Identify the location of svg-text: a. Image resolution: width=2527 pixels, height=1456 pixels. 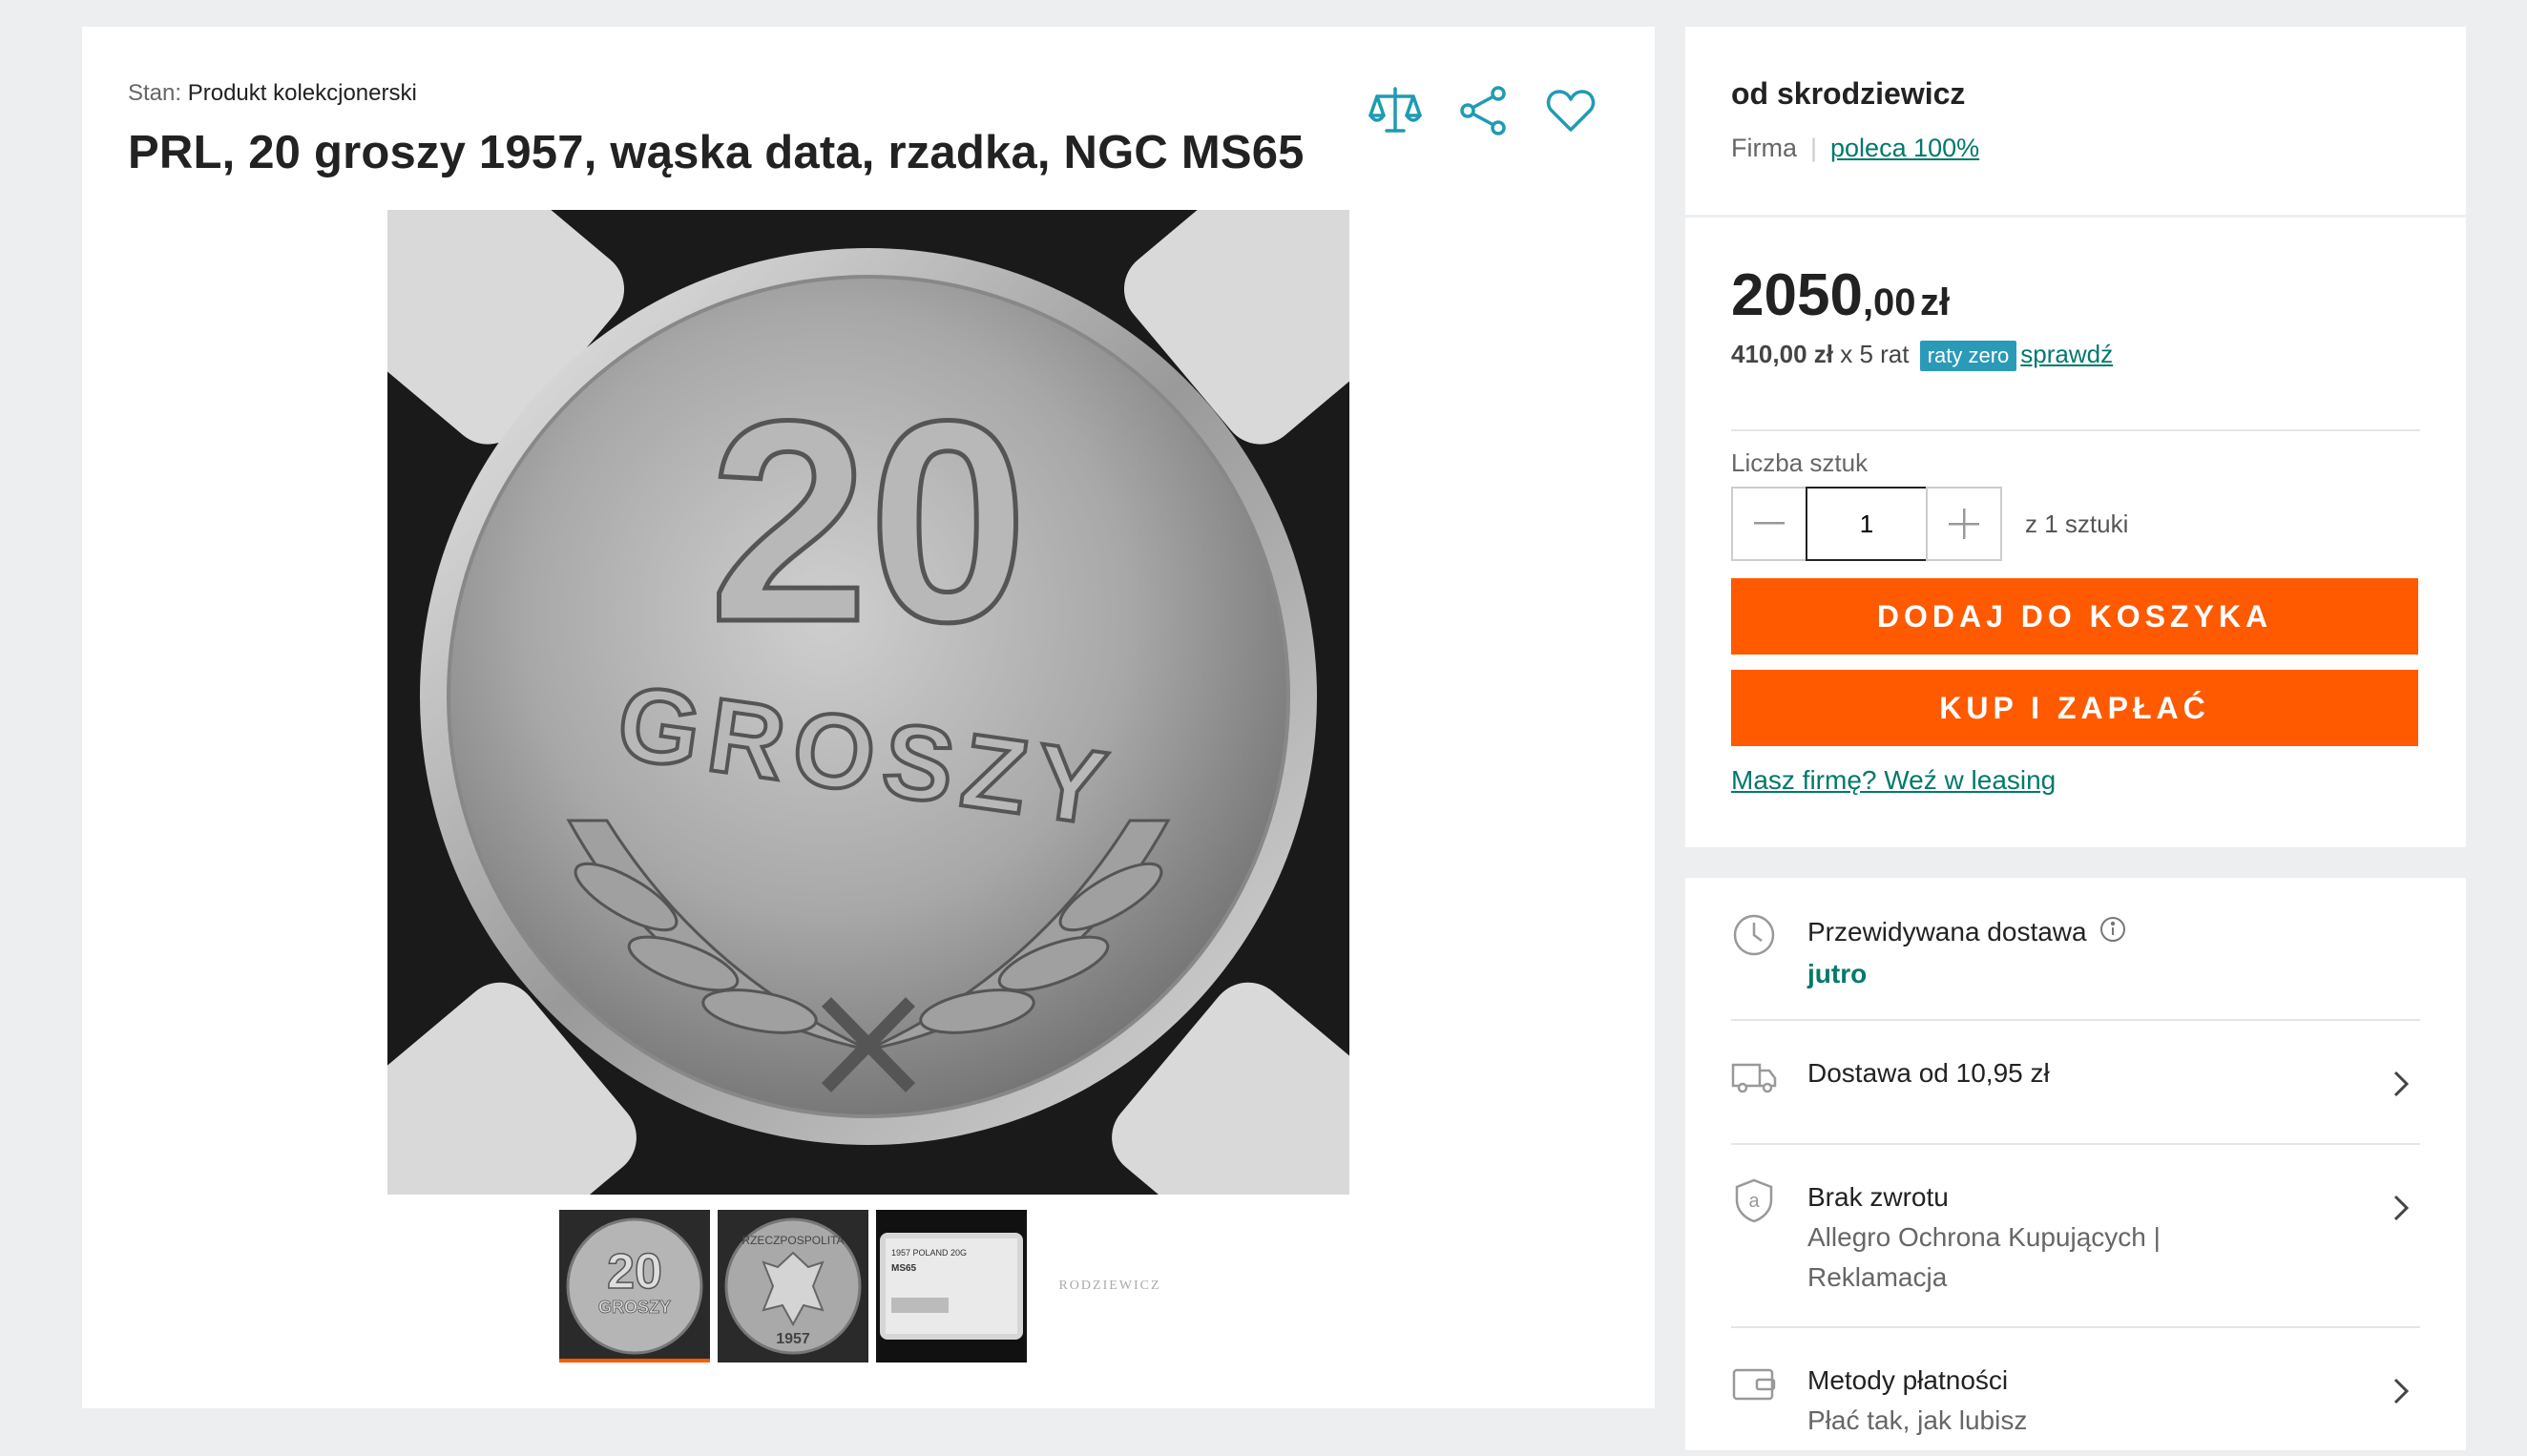
(1754, 1201).